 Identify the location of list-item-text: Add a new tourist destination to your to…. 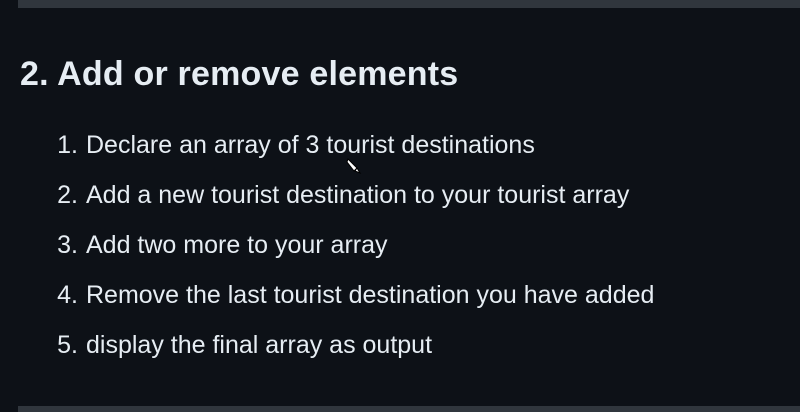
(358, 195).